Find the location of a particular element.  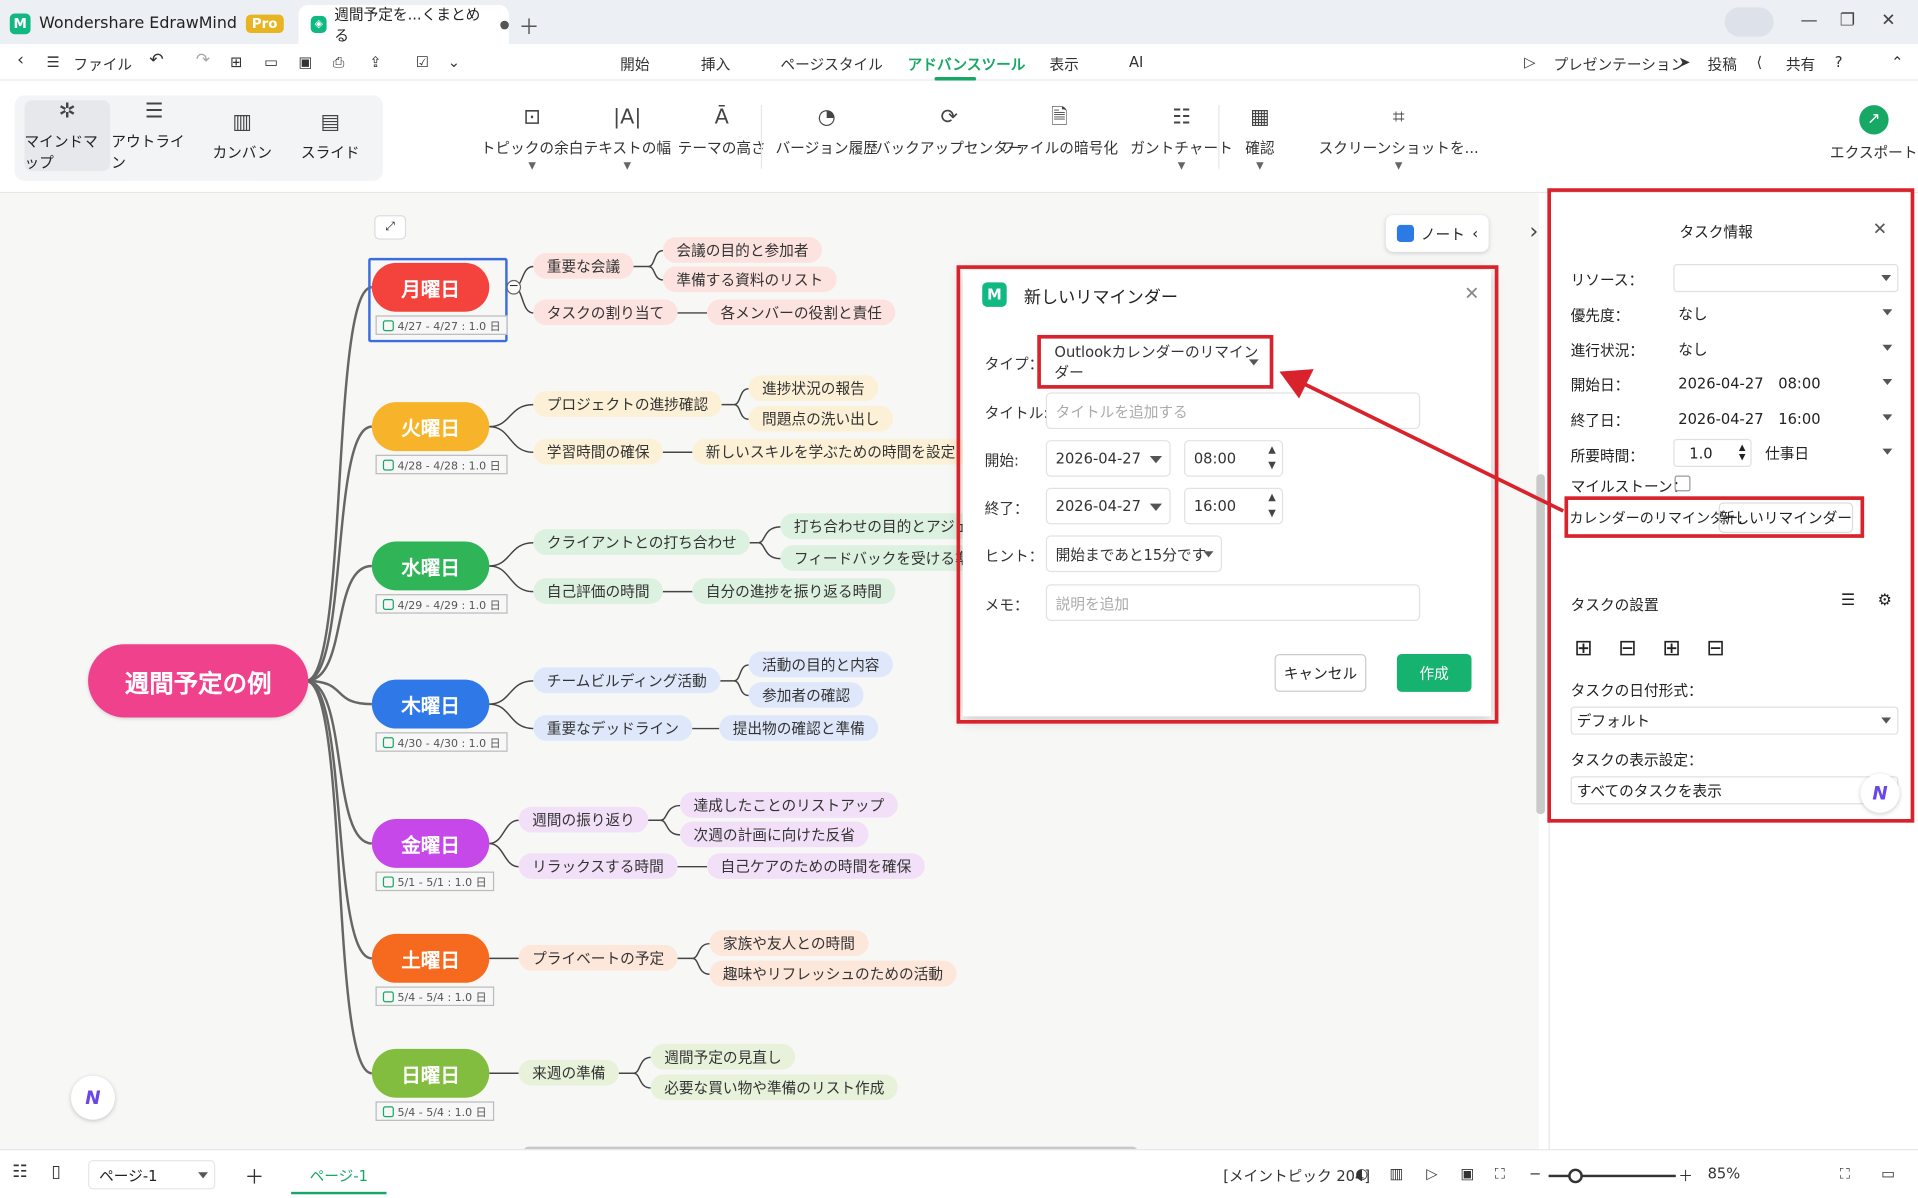

add-page-icon: ＋ is located at coordinates (255, 1174).